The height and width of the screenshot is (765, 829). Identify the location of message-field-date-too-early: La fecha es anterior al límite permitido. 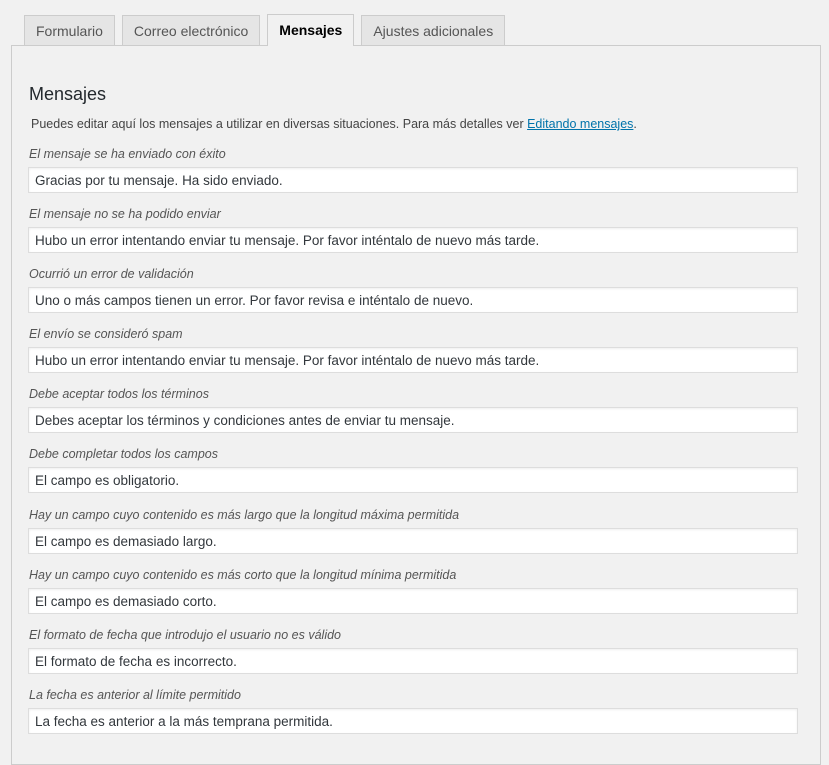
(413, 710).